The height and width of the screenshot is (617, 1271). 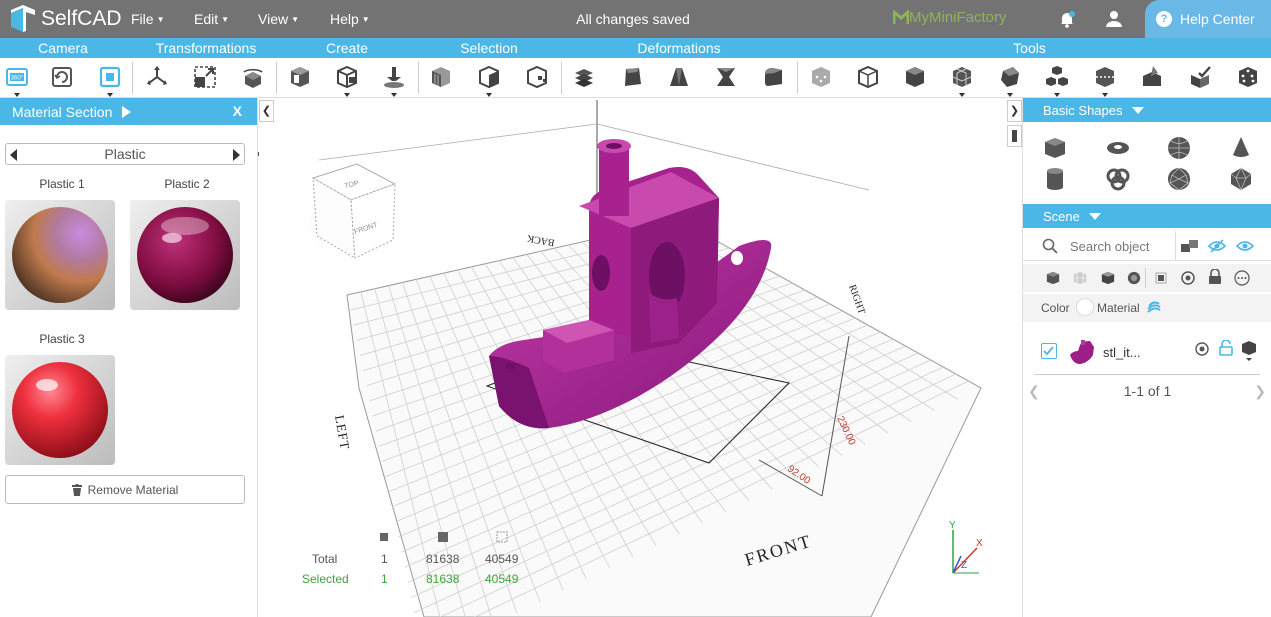 I want to click on eye-icon, so click(x=1188, y=278).